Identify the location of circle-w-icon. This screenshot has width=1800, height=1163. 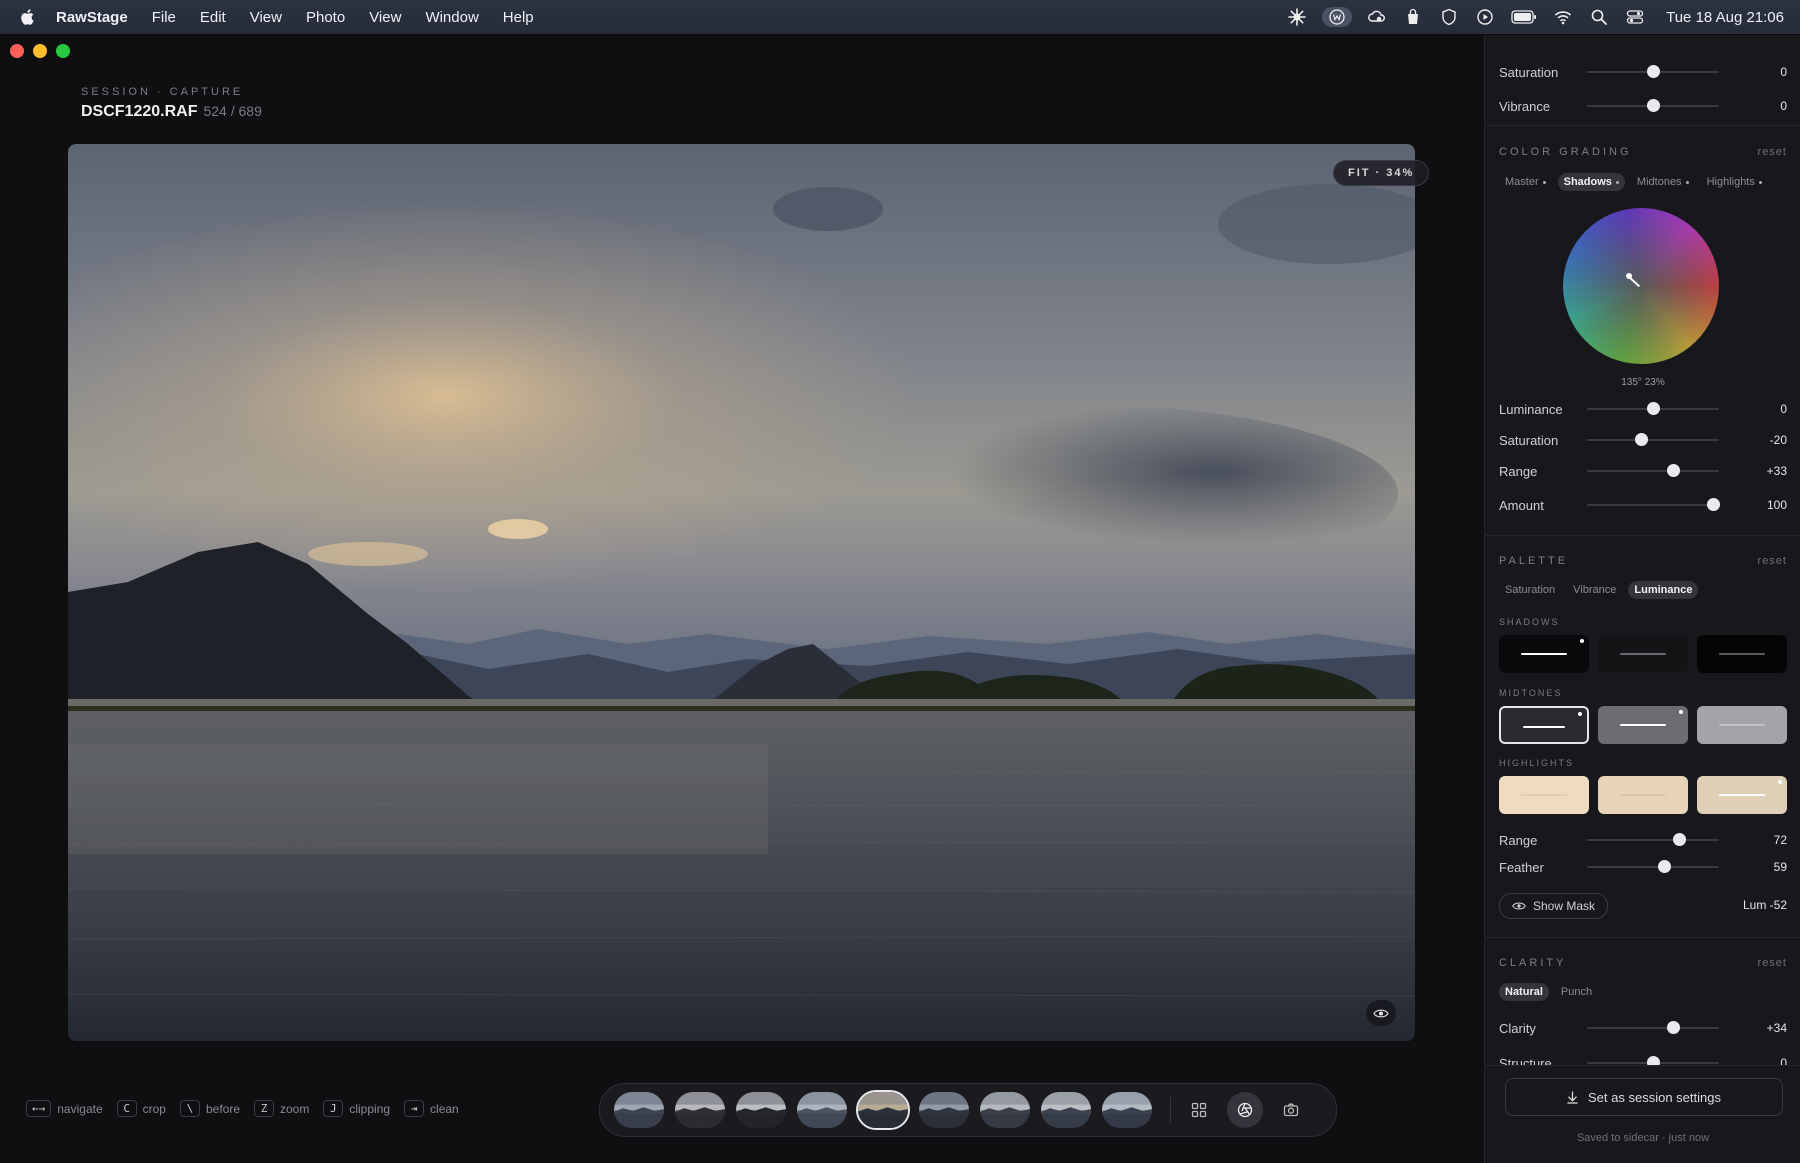
(1337, 17).